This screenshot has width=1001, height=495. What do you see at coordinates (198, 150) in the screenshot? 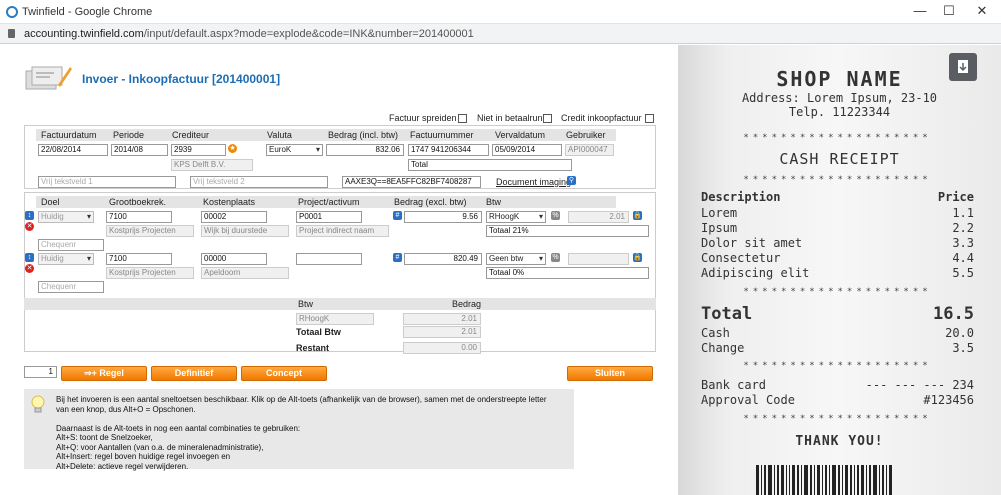
I see `creditor-input: 2939` at bounding box center [198, 150].